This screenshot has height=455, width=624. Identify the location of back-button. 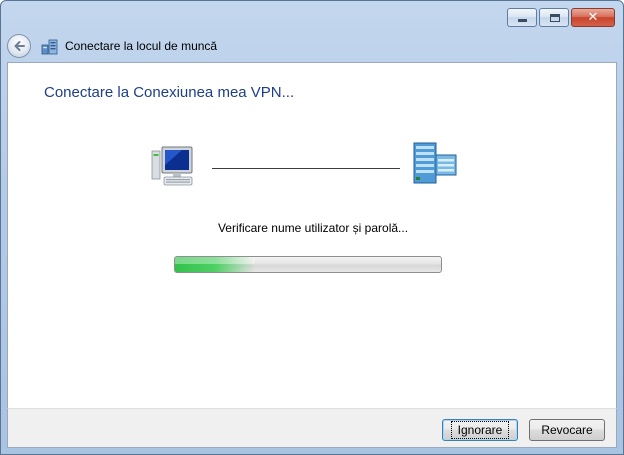
(19, 46).